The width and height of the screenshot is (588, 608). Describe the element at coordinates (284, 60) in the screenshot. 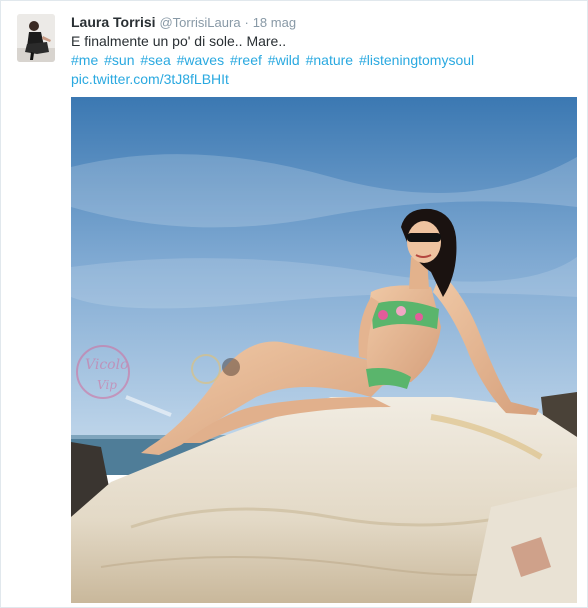

I see `hashtag-wild: #wild` at that location.